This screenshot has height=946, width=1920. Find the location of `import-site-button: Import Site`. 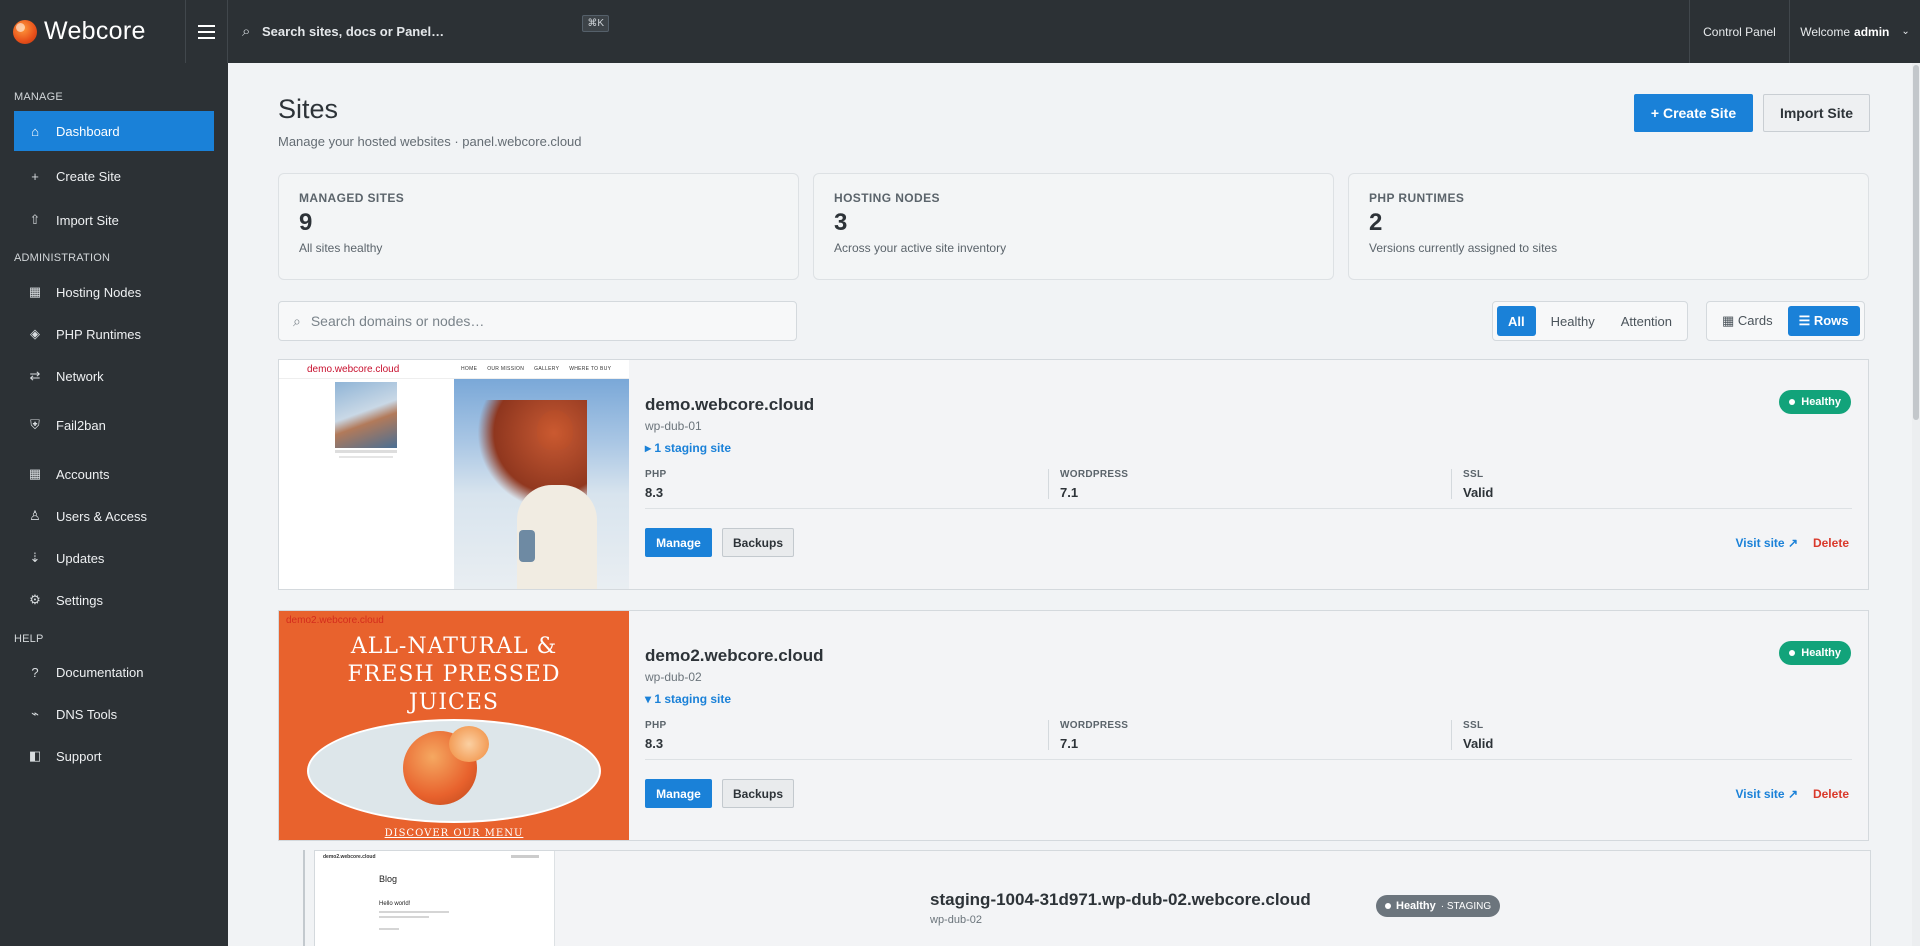

import-site-button: Import Site is located at coordinates (1816, 113).